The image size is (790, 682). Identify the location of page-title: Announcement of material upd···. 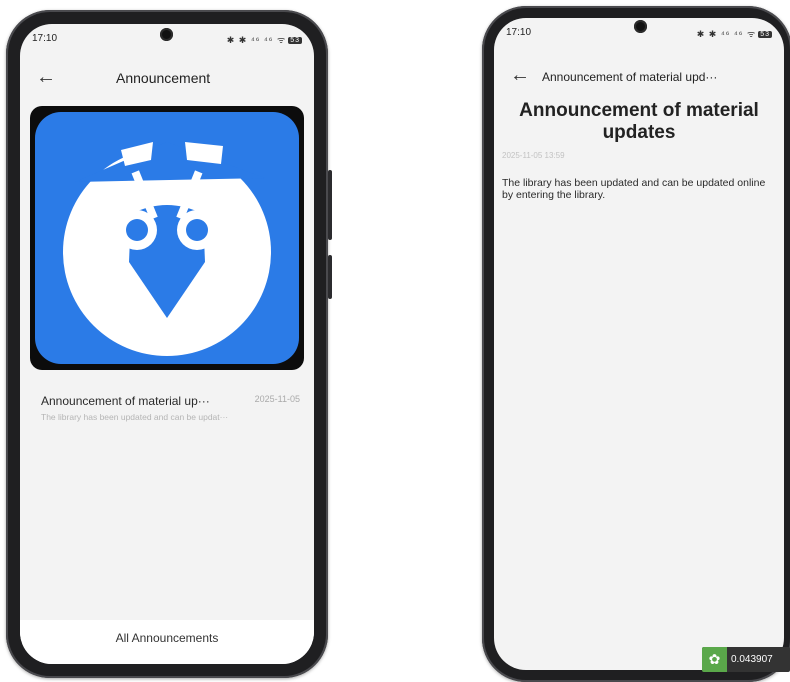
(630, 77).